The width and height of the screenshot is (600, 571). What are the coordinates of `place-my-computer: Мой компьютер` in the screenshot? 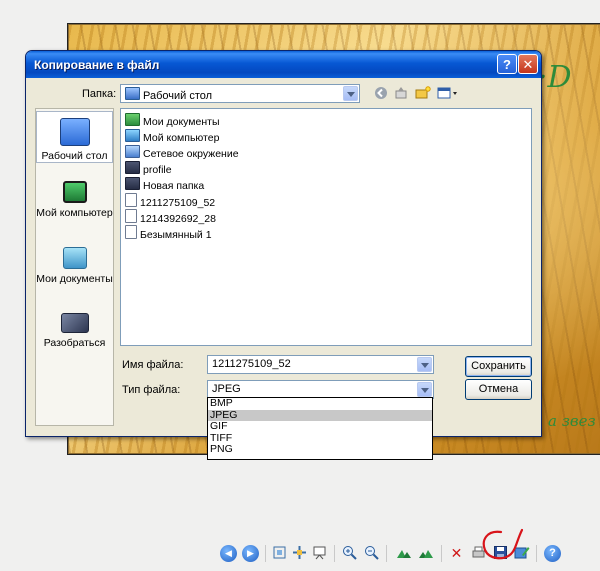 It's located at (74, 201).